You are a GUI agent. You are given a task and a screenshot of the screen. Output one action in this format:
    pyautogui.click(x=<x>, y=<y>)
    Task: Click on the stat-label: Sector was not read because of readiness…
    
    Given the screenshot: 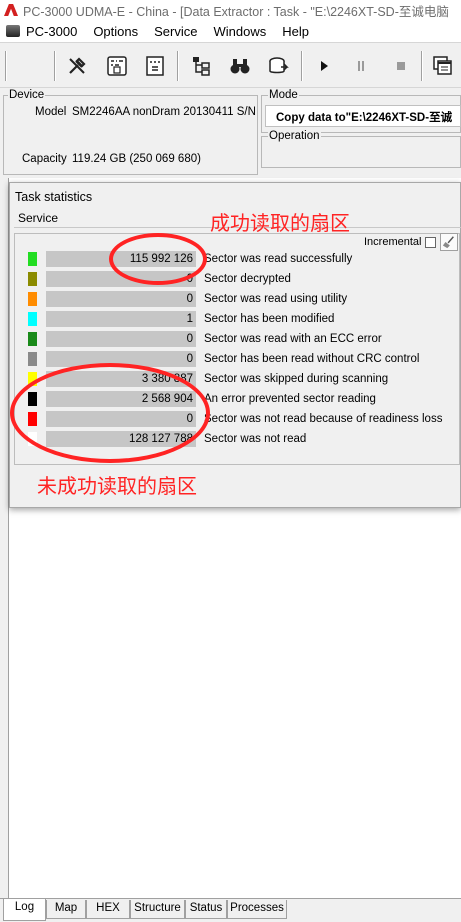 What is the action you would take?
    pyautogui.click(x=323, y=419)
    